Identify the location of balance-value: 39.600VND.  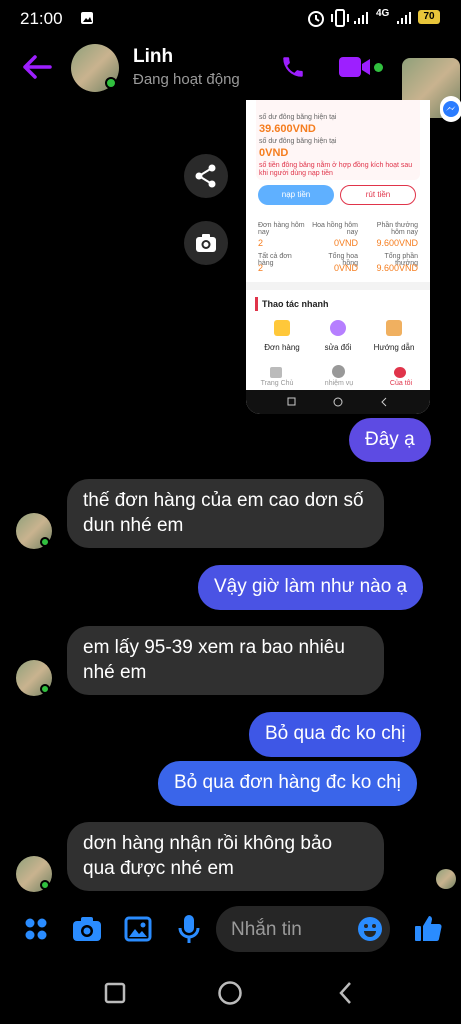
(287, 129).